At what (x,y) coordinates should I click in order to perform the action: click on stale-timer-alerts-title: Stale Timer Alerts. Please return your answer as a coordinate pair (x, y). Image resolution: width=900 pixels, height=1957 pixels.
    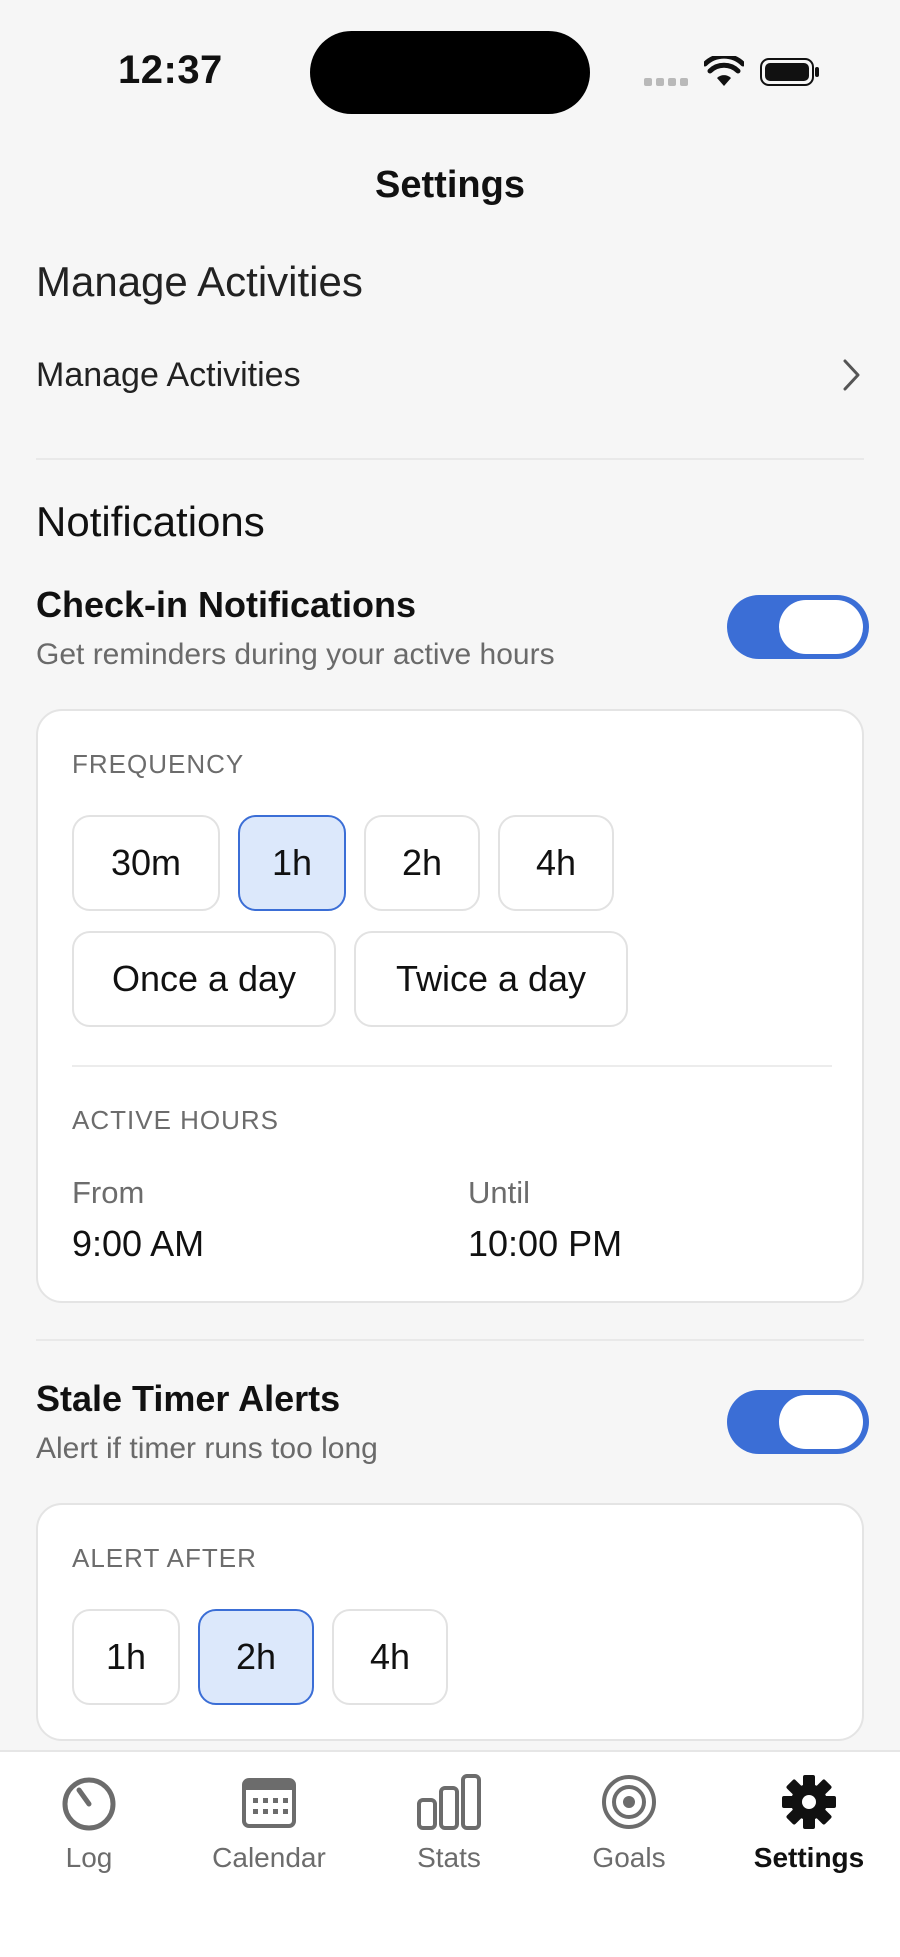
    Looking at the image, I should click on (188, 1398).